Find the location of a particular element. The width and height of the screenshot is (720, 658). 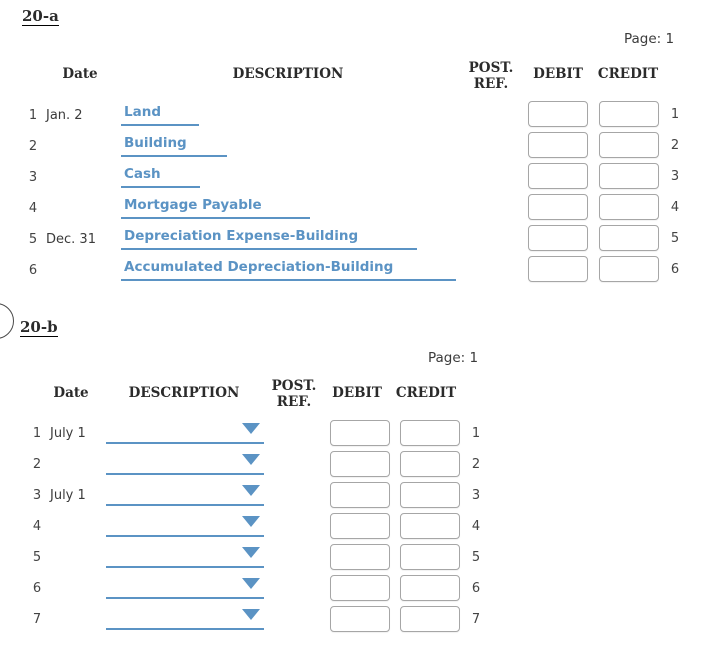

row-description: Cash is located at coordinates (142, 174).